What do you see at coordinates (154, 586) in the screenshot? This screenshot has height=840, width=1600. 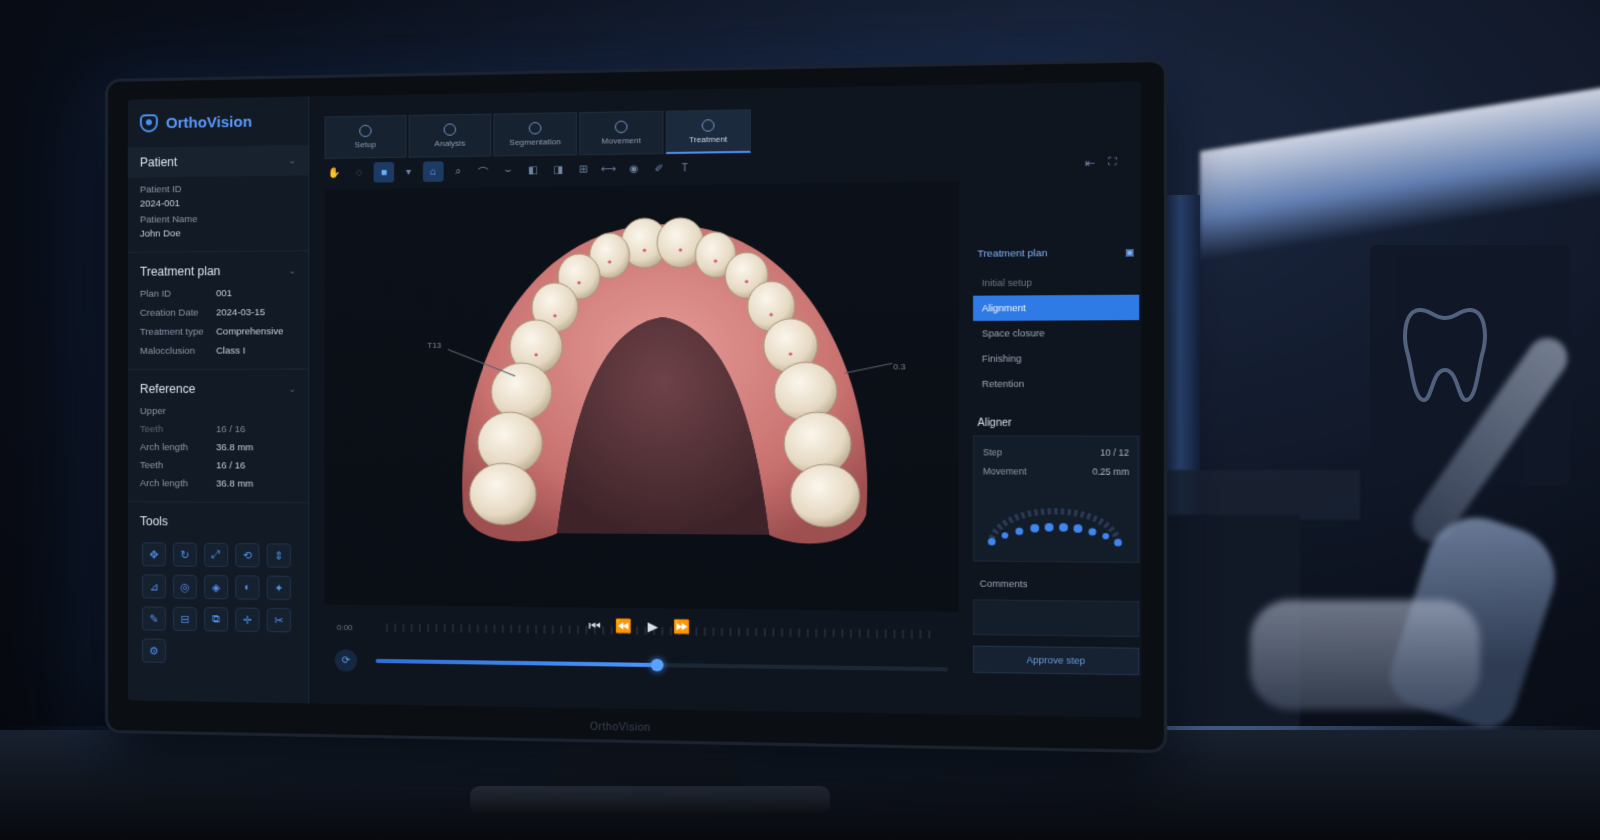 I see `tool-measure-icon: ⊿` at bounding box center [154, 586].